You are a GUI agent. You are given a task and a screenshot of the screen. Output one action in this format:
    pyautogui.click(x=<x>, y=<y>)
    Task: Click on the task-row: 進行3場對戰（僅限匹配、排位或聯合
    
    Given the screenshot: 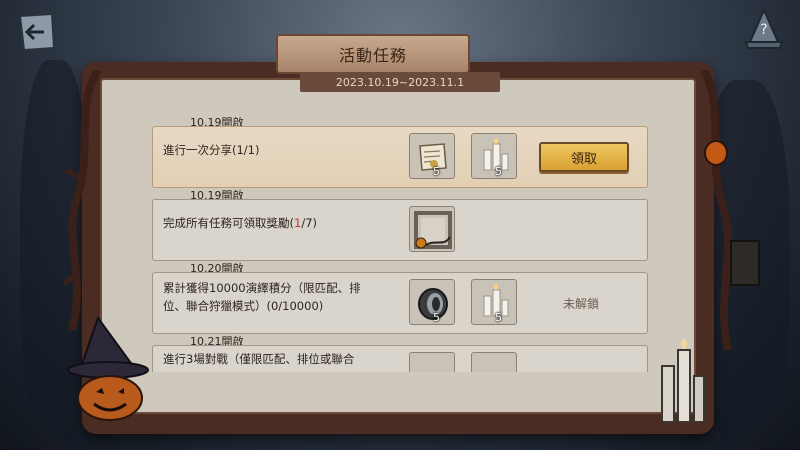 What is the action you would take?
    pyautogui.click(x=400, y=358)
    